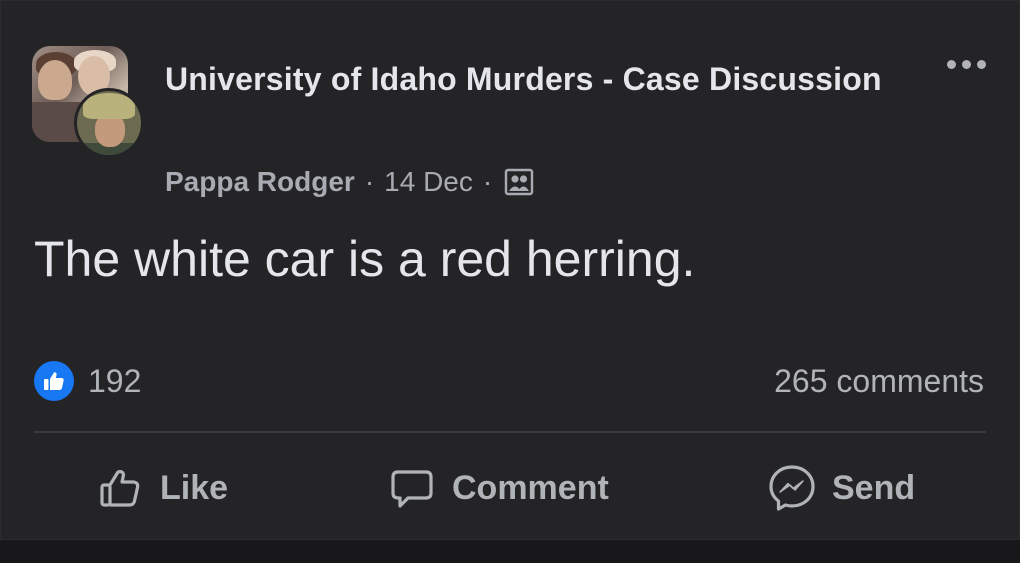  What do you see at coordinates (115, 380) in the screenshot?
I see `reaction-count: 192` at bounding box center [115, 380].